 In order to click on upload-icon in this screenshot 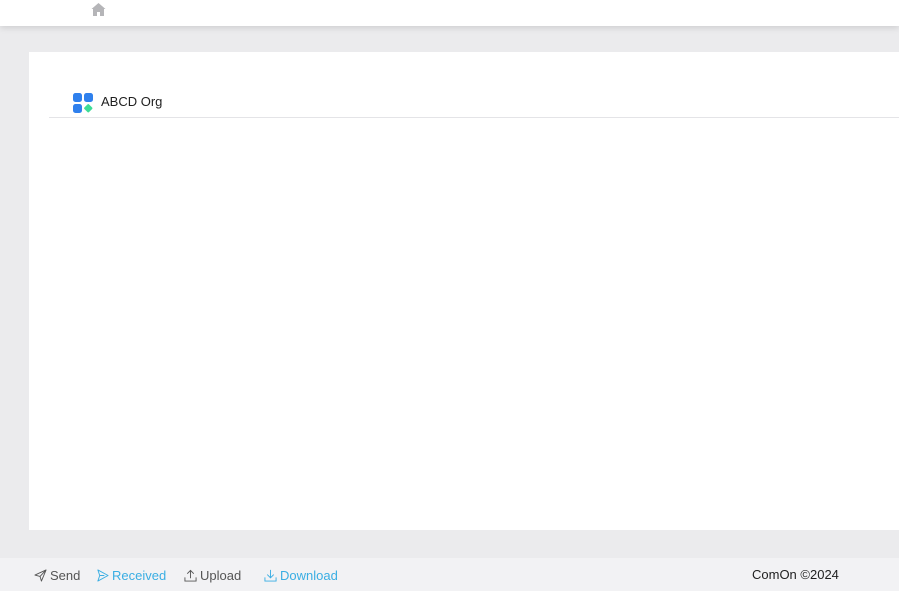, I will do `click(190, 575)`.